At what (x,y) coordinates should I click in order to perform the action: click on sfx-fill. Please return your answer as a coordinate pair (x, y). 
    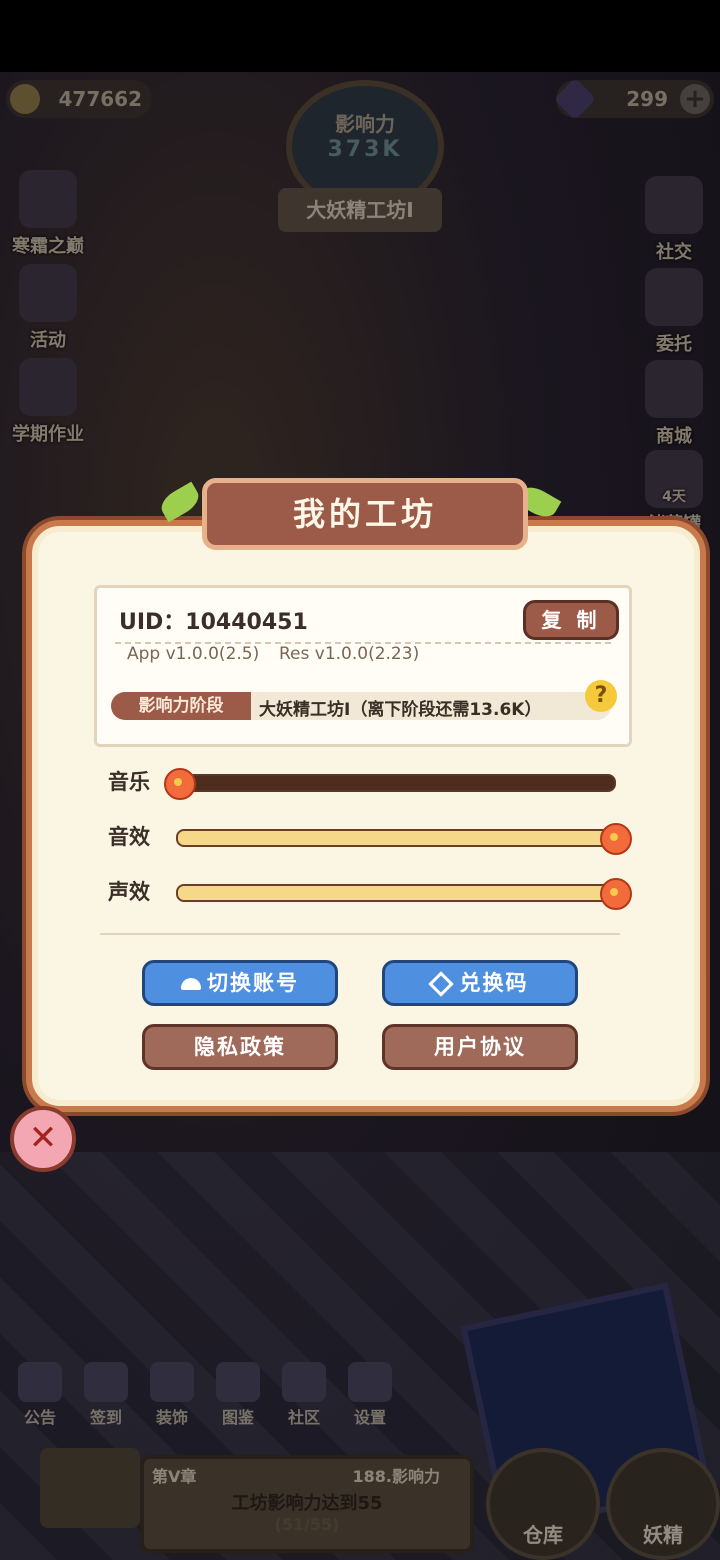
    Looking at the image, I should click on (396, 838).